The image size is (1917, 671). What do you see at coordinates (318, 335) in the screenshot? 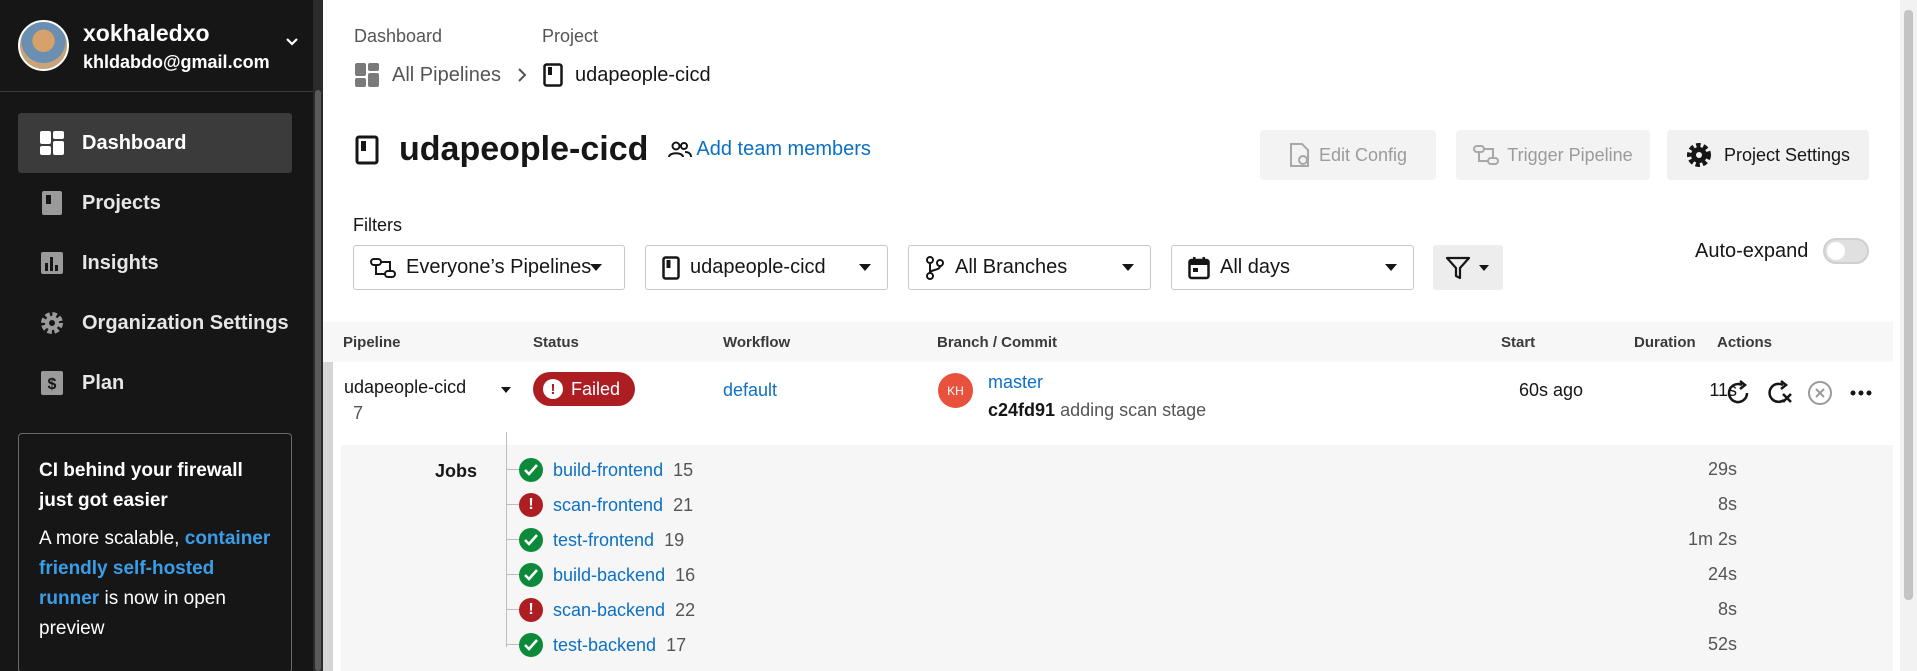
I see `sidebar-scrollbar` at bounding box center [318, 335].